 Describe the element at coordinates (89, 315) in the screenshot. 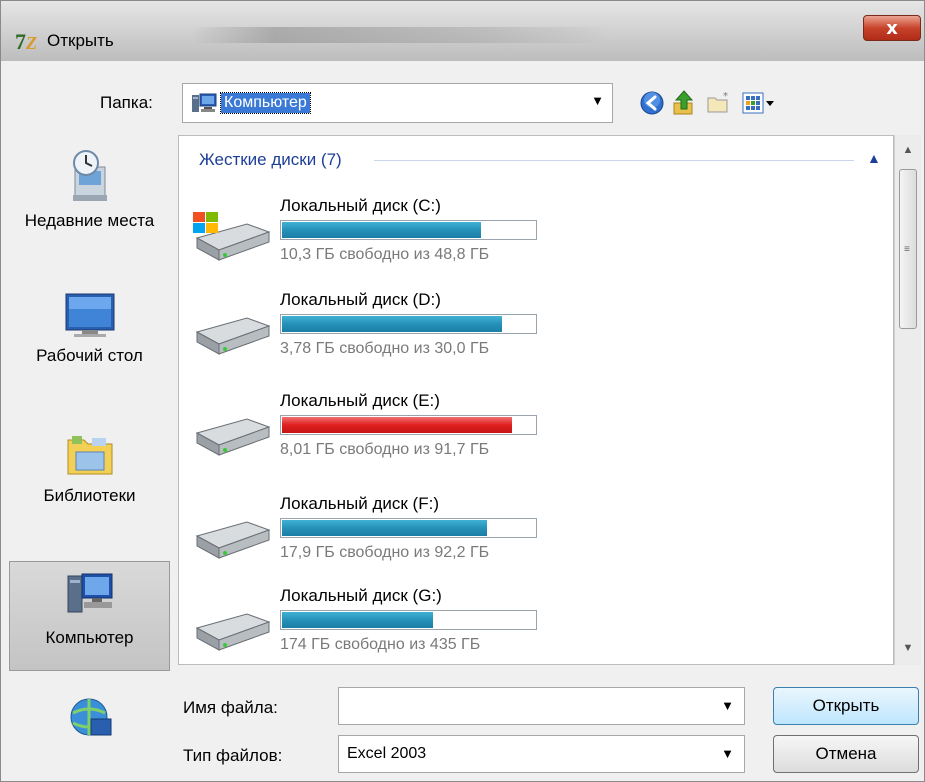

I see `desktop-icon` at that location.